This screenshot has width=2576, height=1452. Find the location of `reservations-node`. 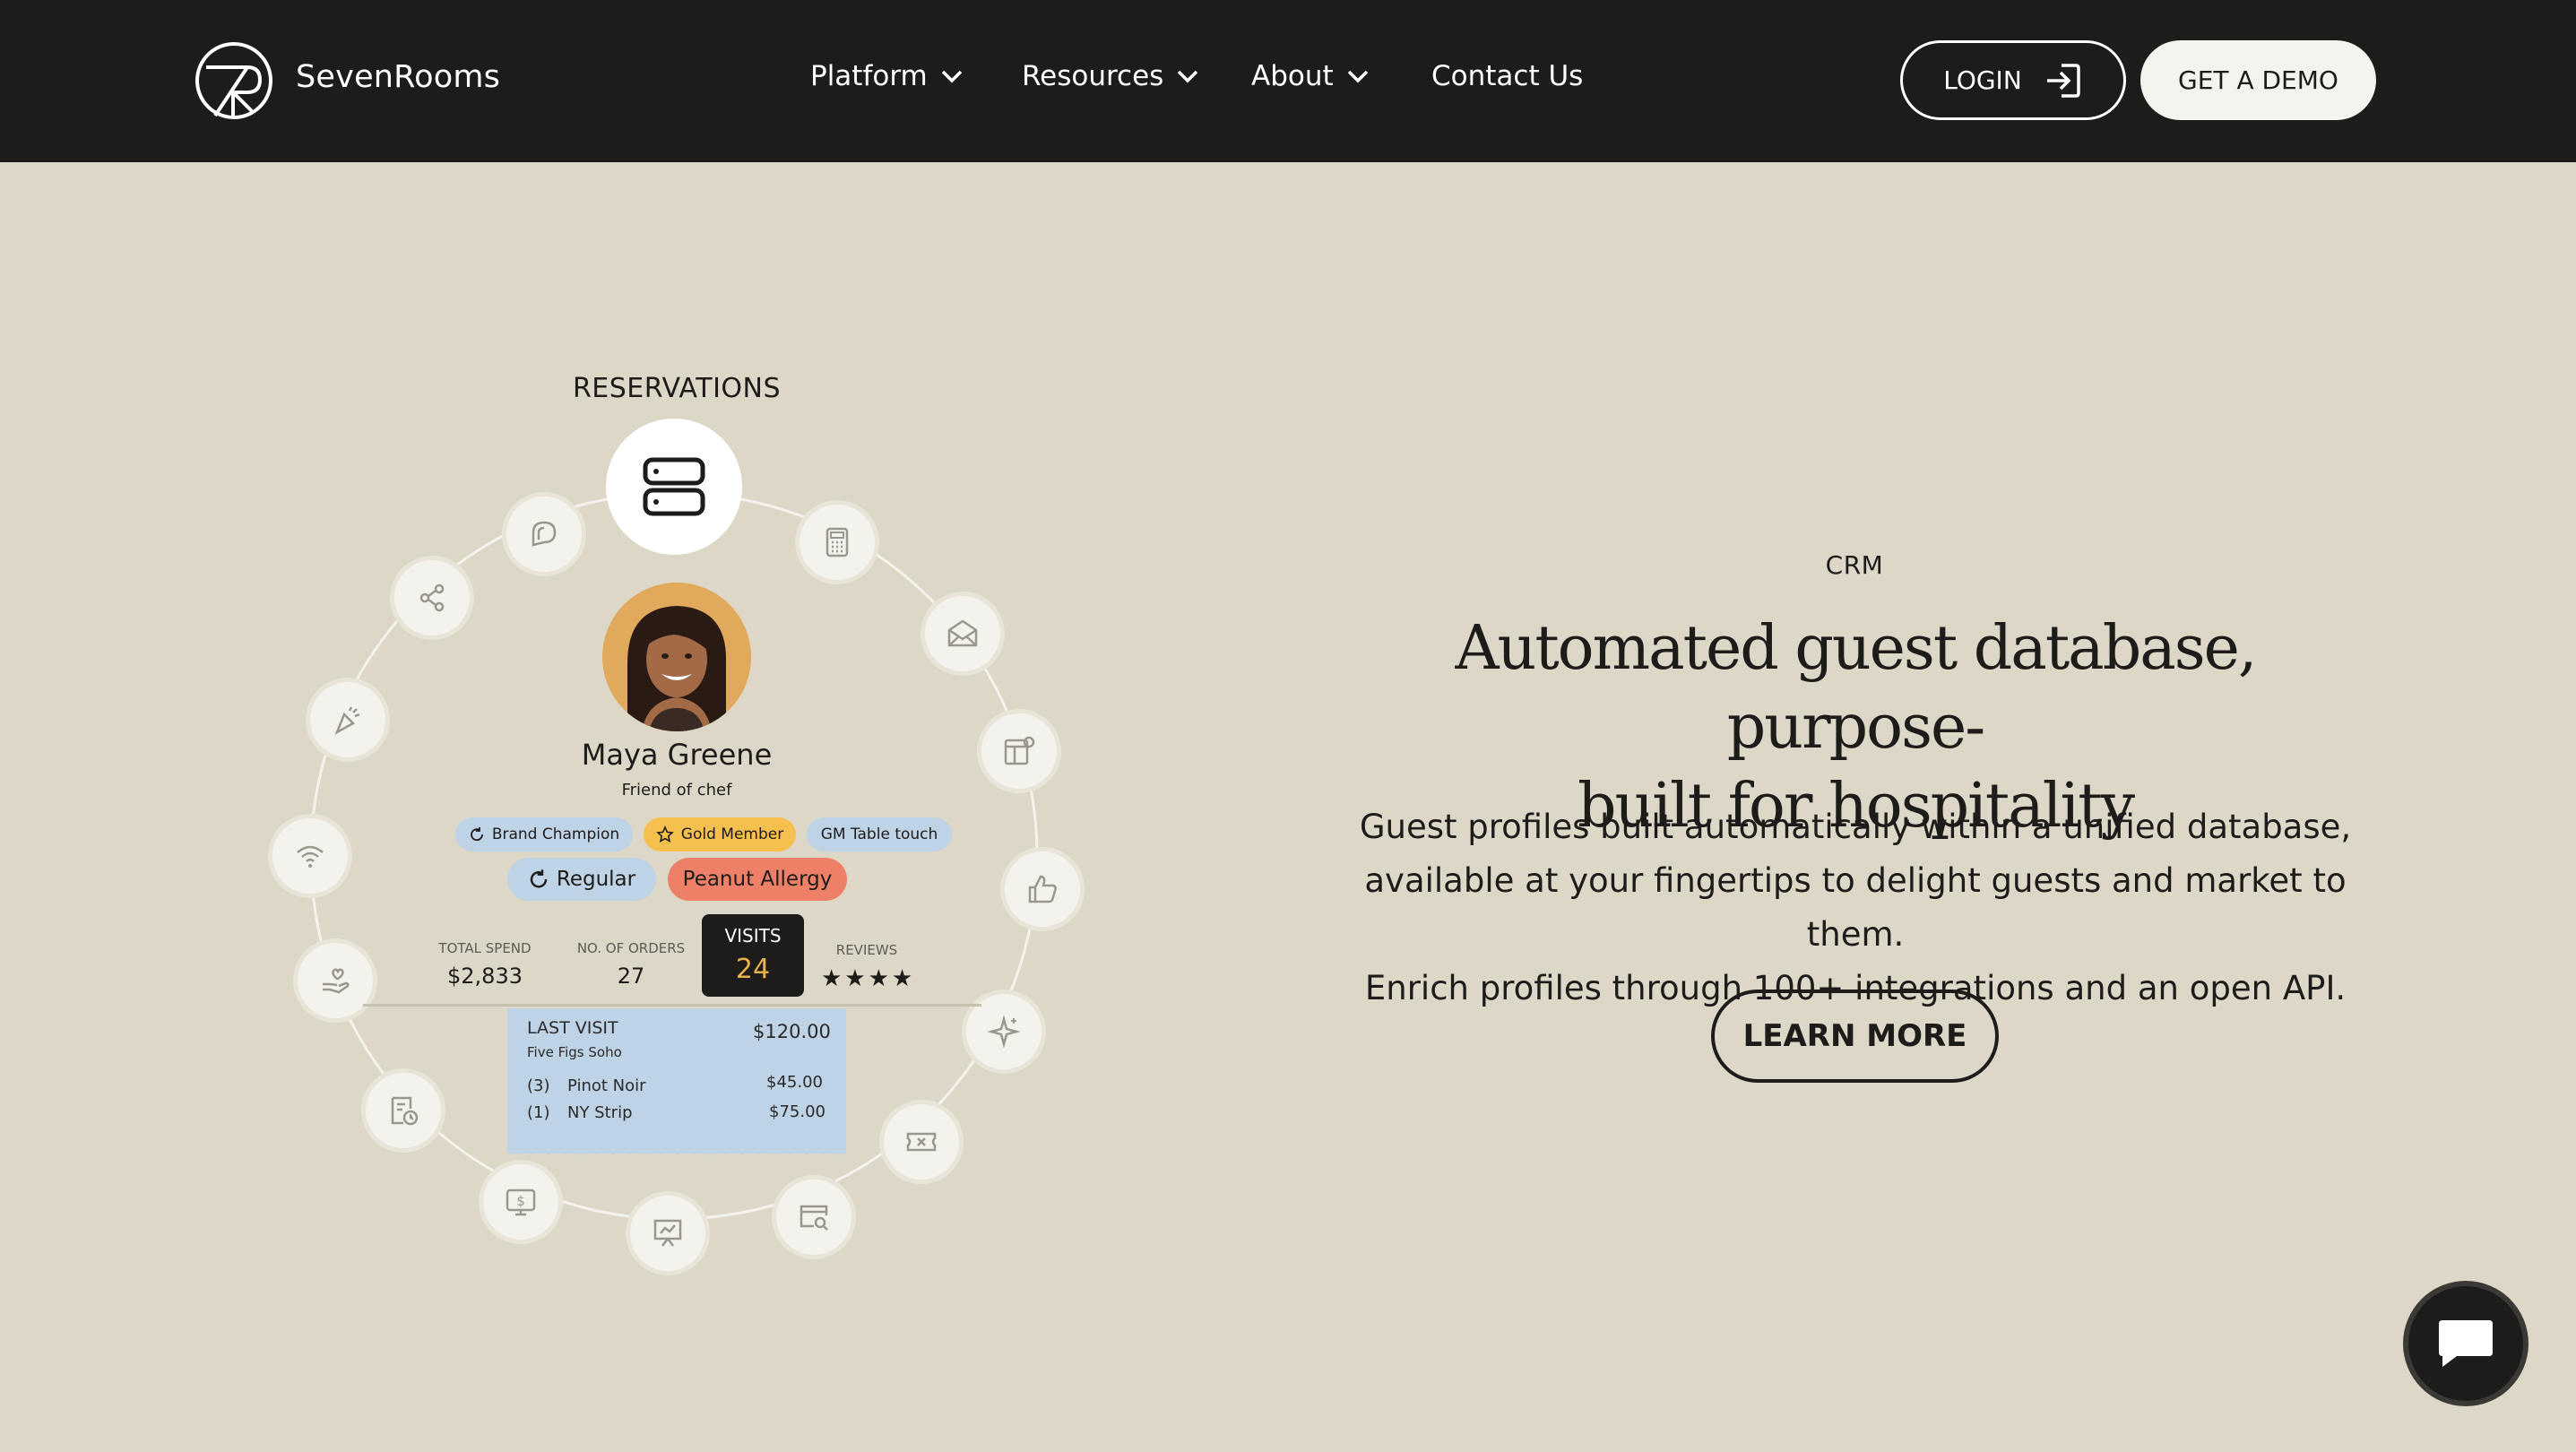

reservations-node is located at coordinates (674, 487).